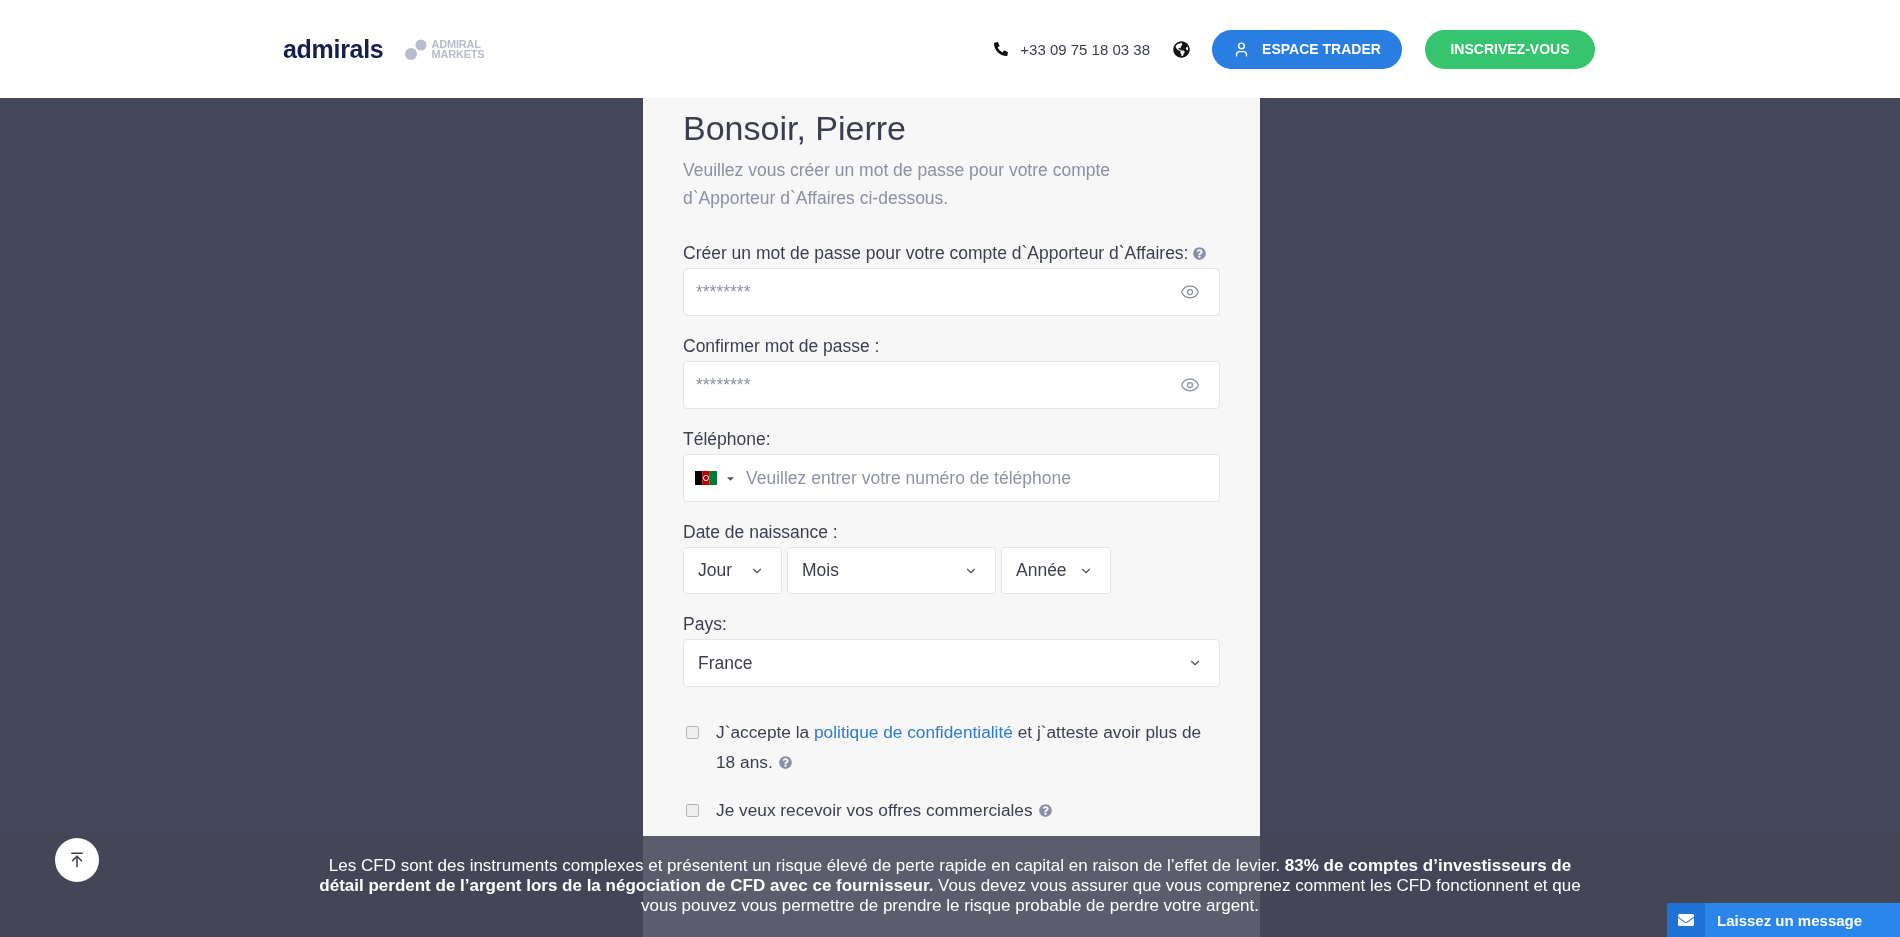  Describe the element at coordinates (897, 184) in the screenshot. I see `intro-text: Veuillez vous créer un mot de passe pour votre compte d`Apporteur d`Affaires ci-dessous.` at that location.